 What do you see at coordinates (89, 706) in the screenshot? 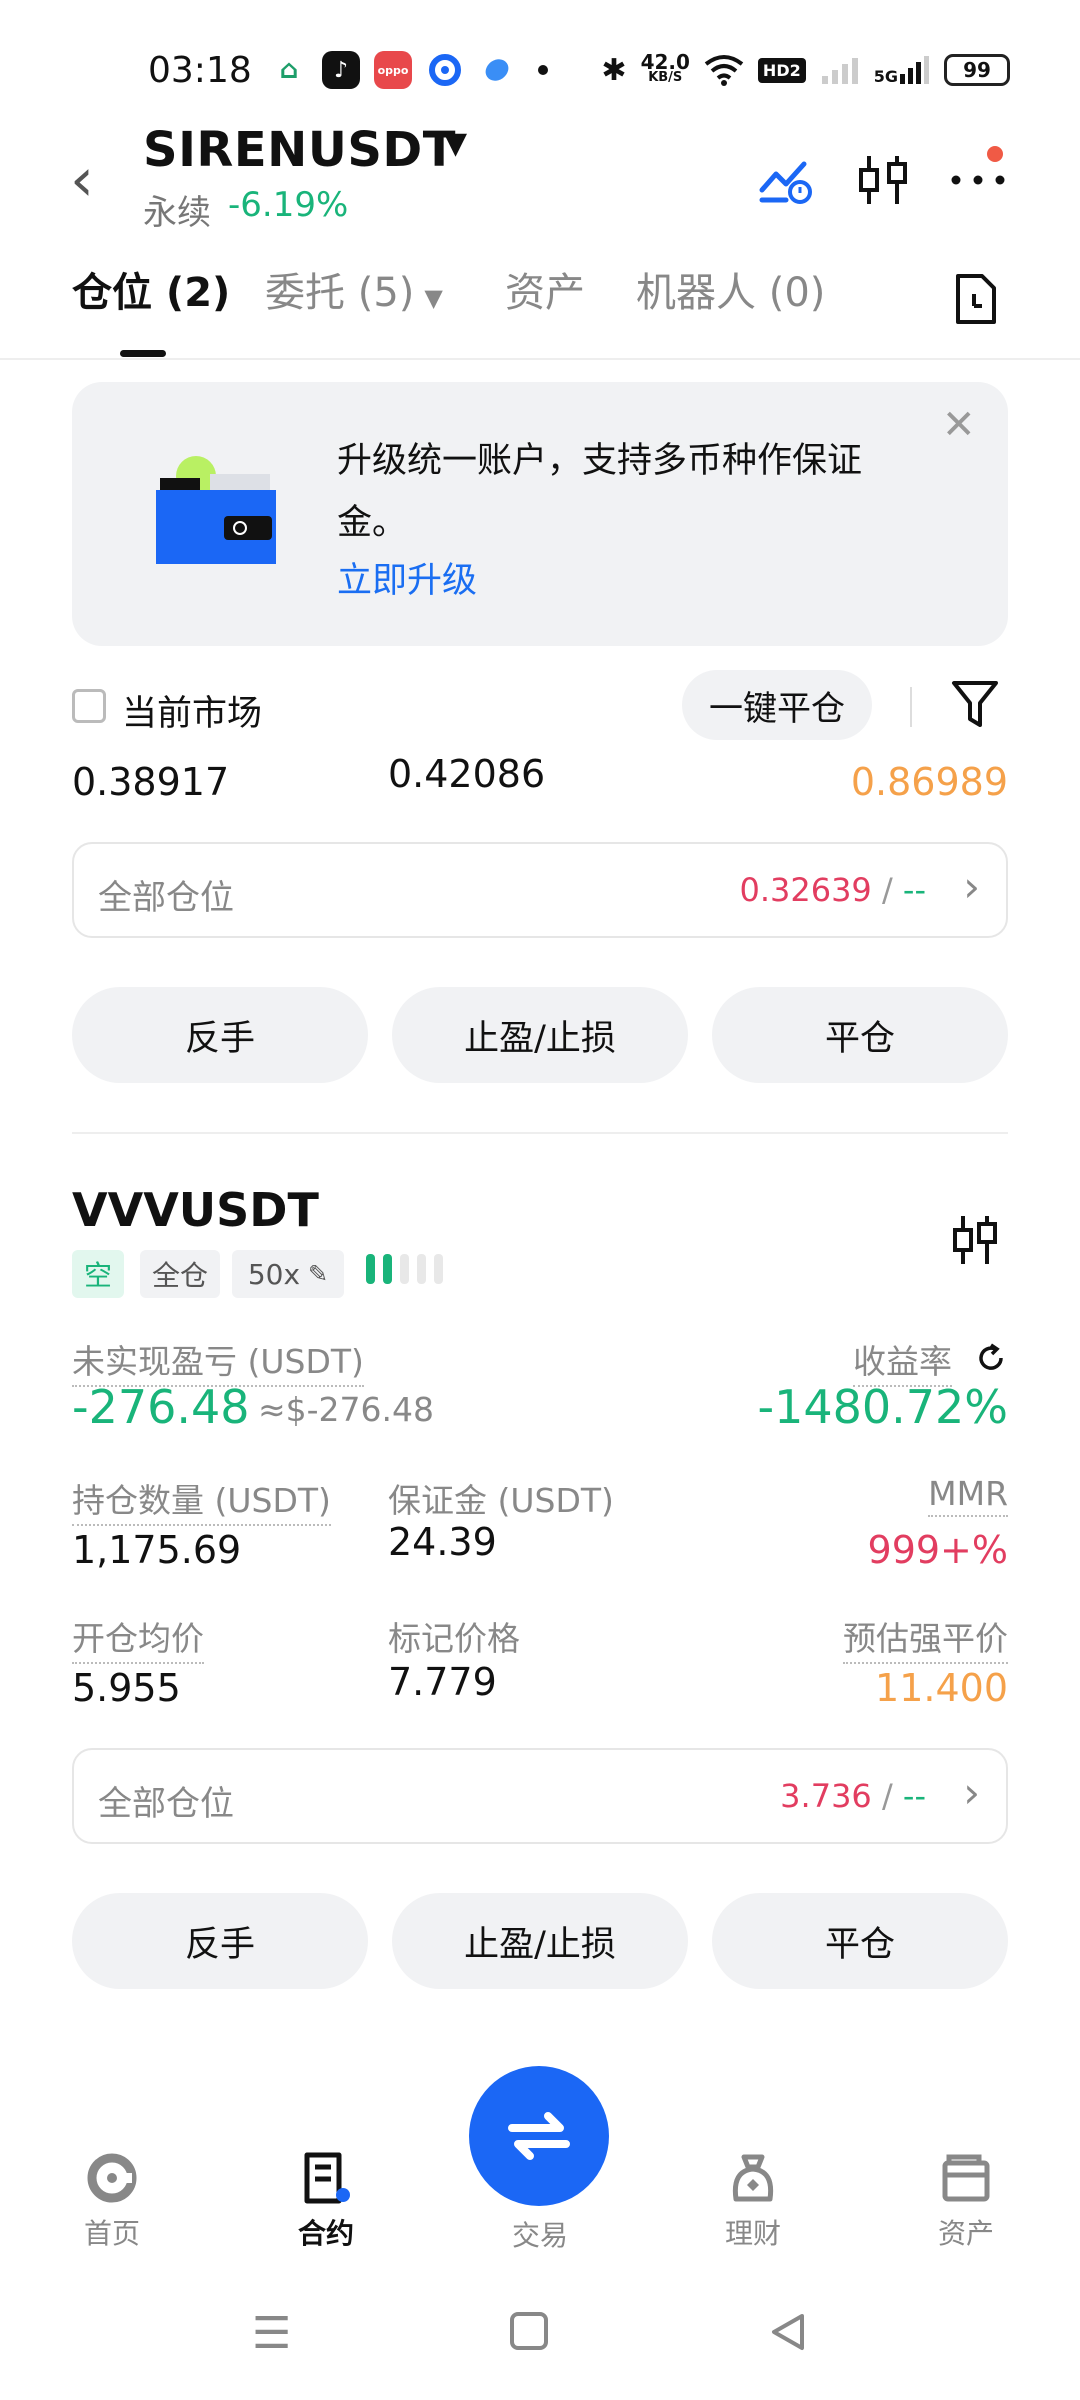
I see `current-market-checkbox` at bounding box center [89, 706].